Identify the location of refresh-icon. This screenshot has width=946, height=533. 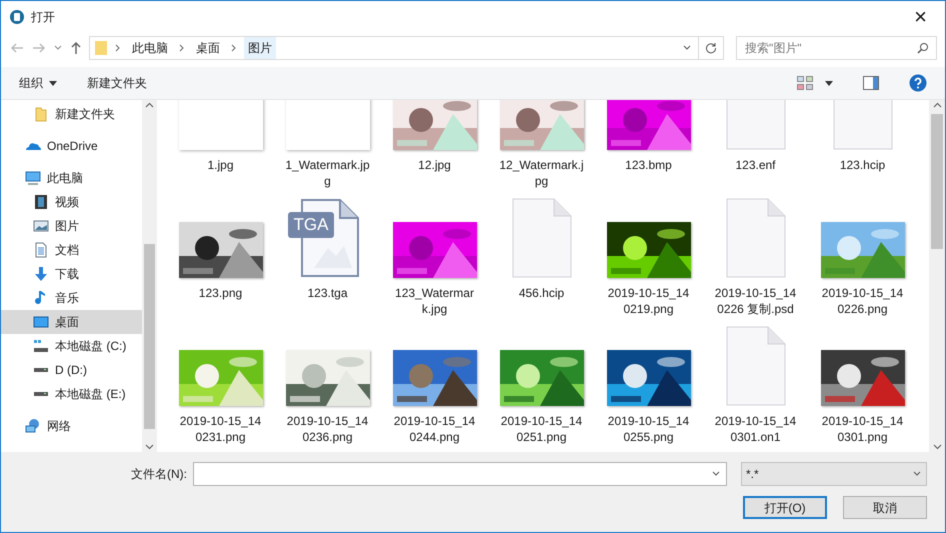
(711, 48).